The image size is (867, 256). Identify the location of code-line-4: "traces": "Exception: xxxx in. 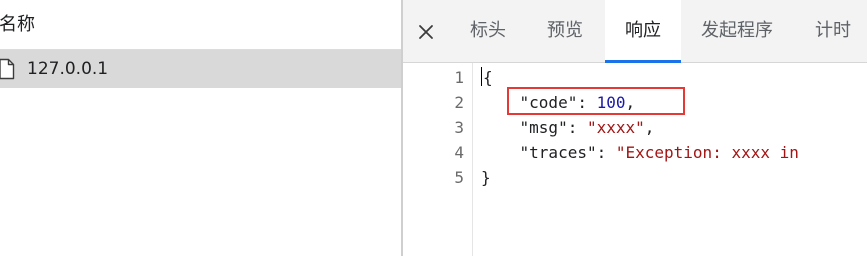
(640, 152).